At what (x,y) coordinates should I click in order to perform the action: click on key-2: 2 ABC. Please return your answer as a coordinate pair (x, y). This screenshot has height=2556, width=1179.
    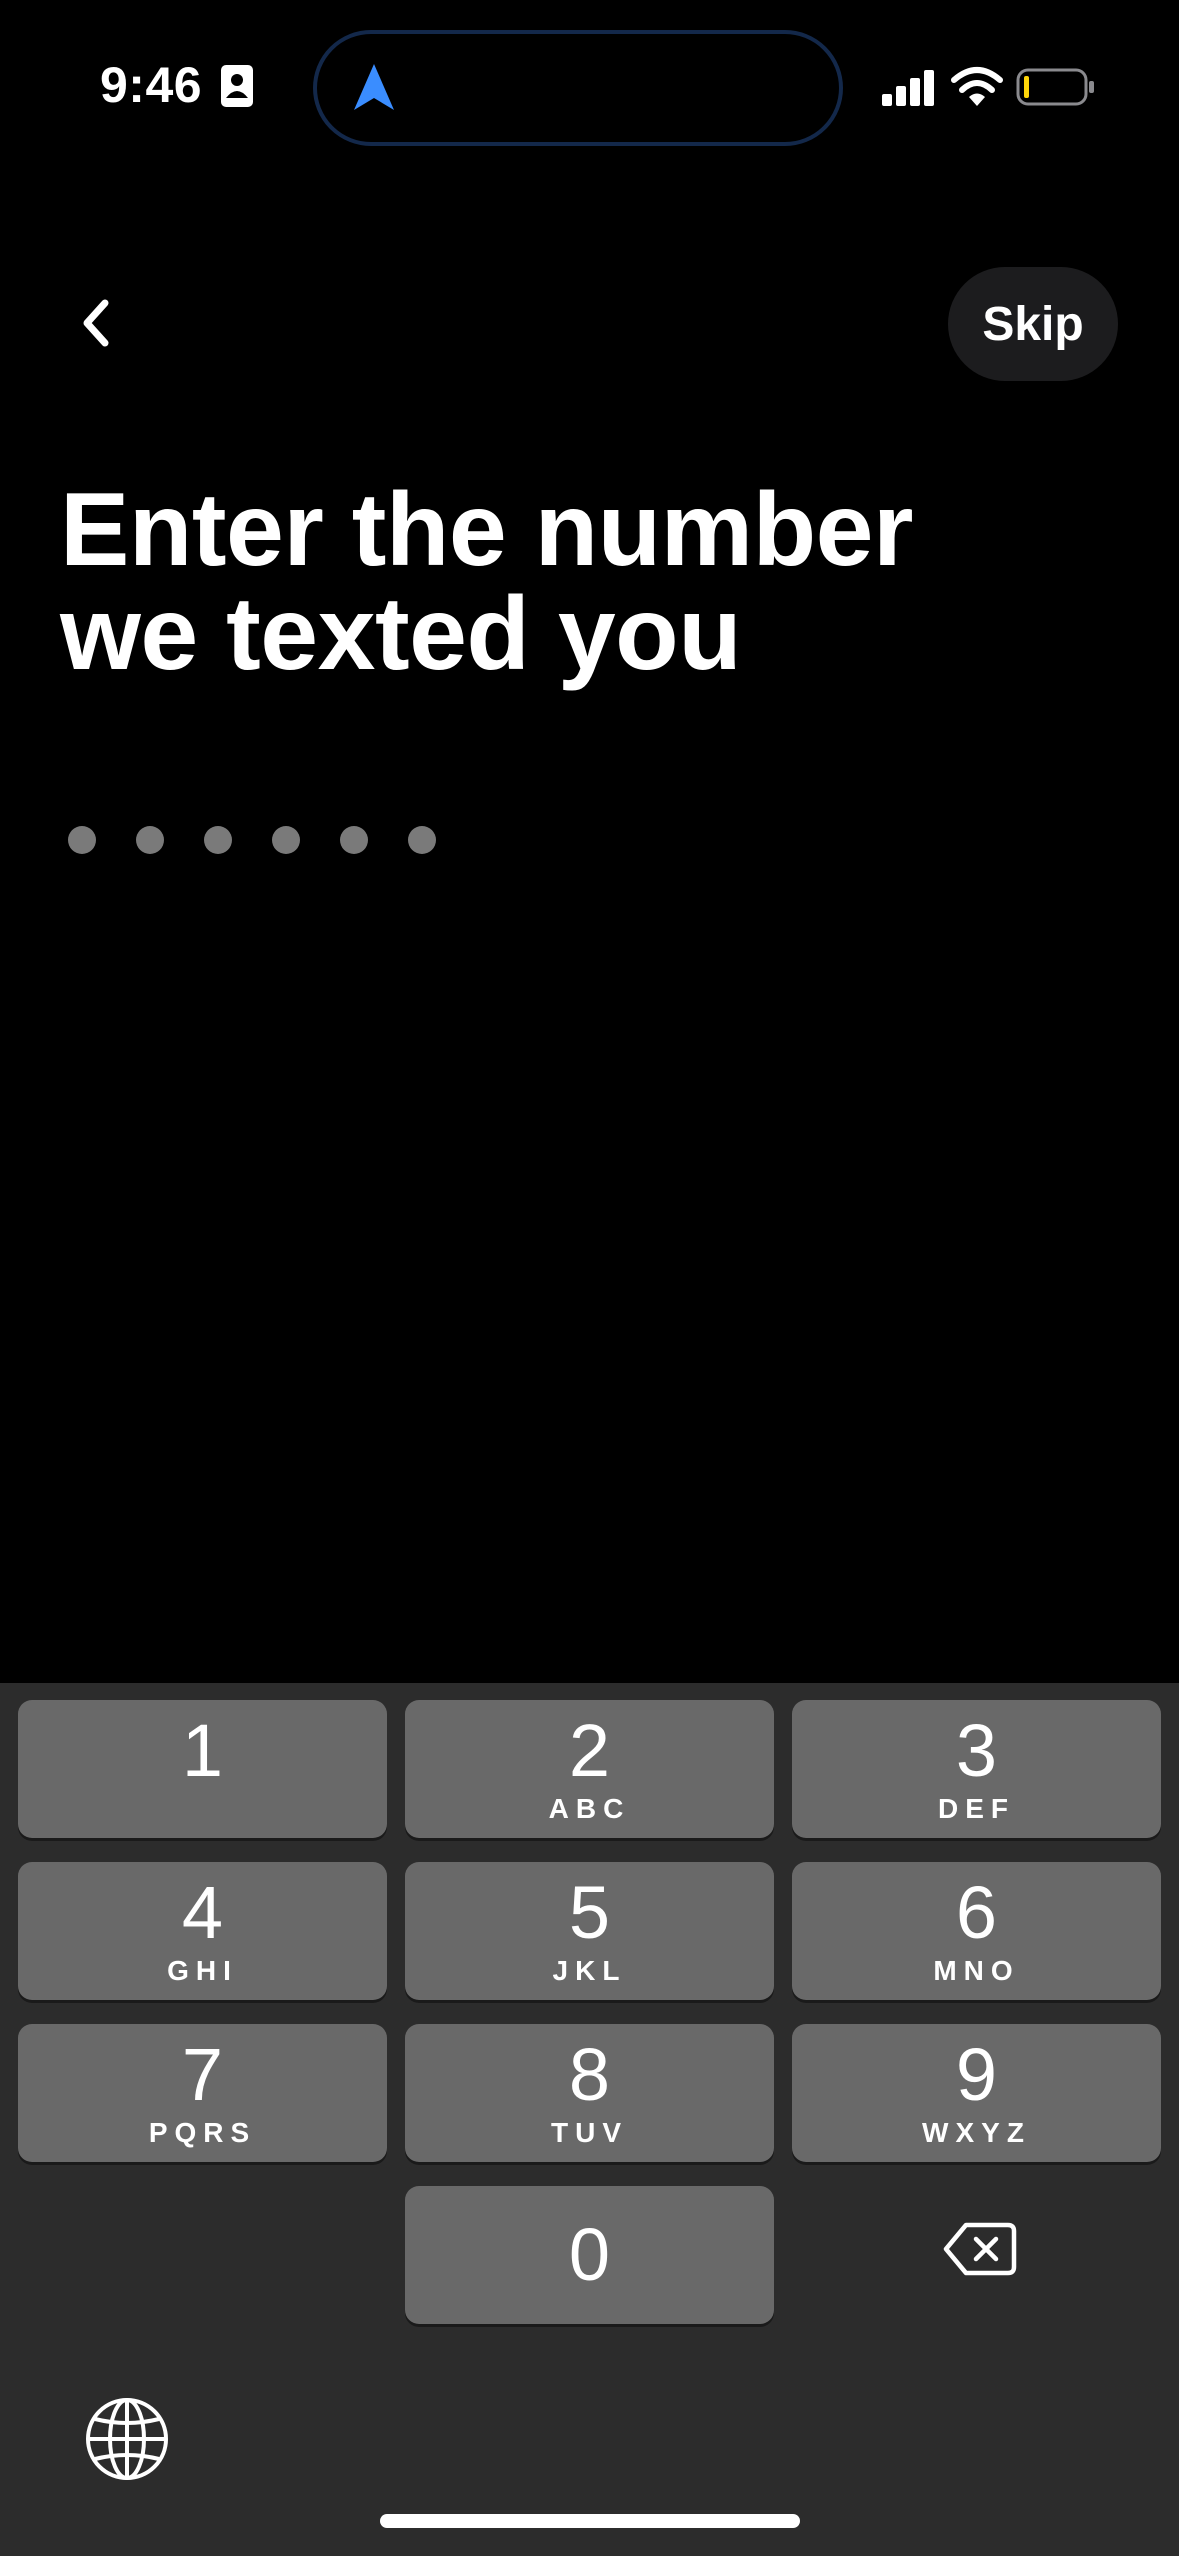
    Looking at the image, I should click on (589, 1769).